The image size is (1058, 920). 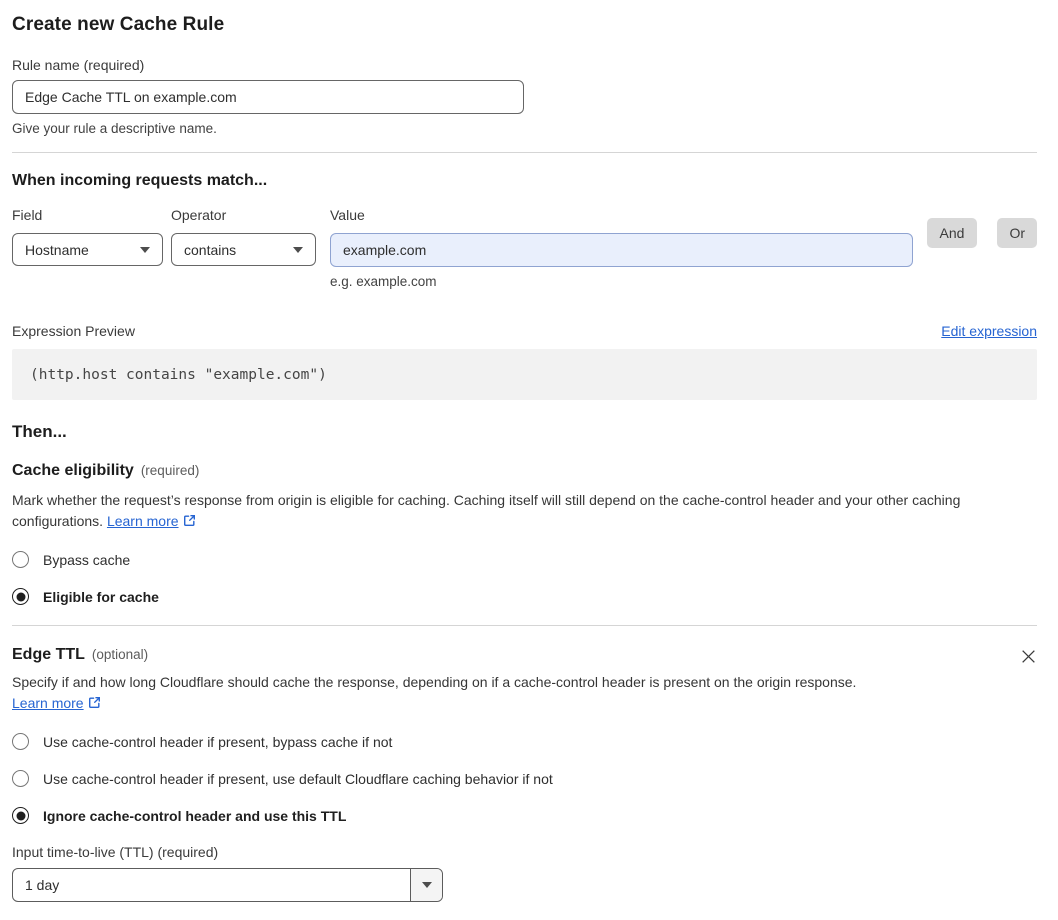 What do you see at coordinates (170, 470) in the screenshot?
I see `cache-eligibility-qualifier: (required)` at bounding box center [170, 470].